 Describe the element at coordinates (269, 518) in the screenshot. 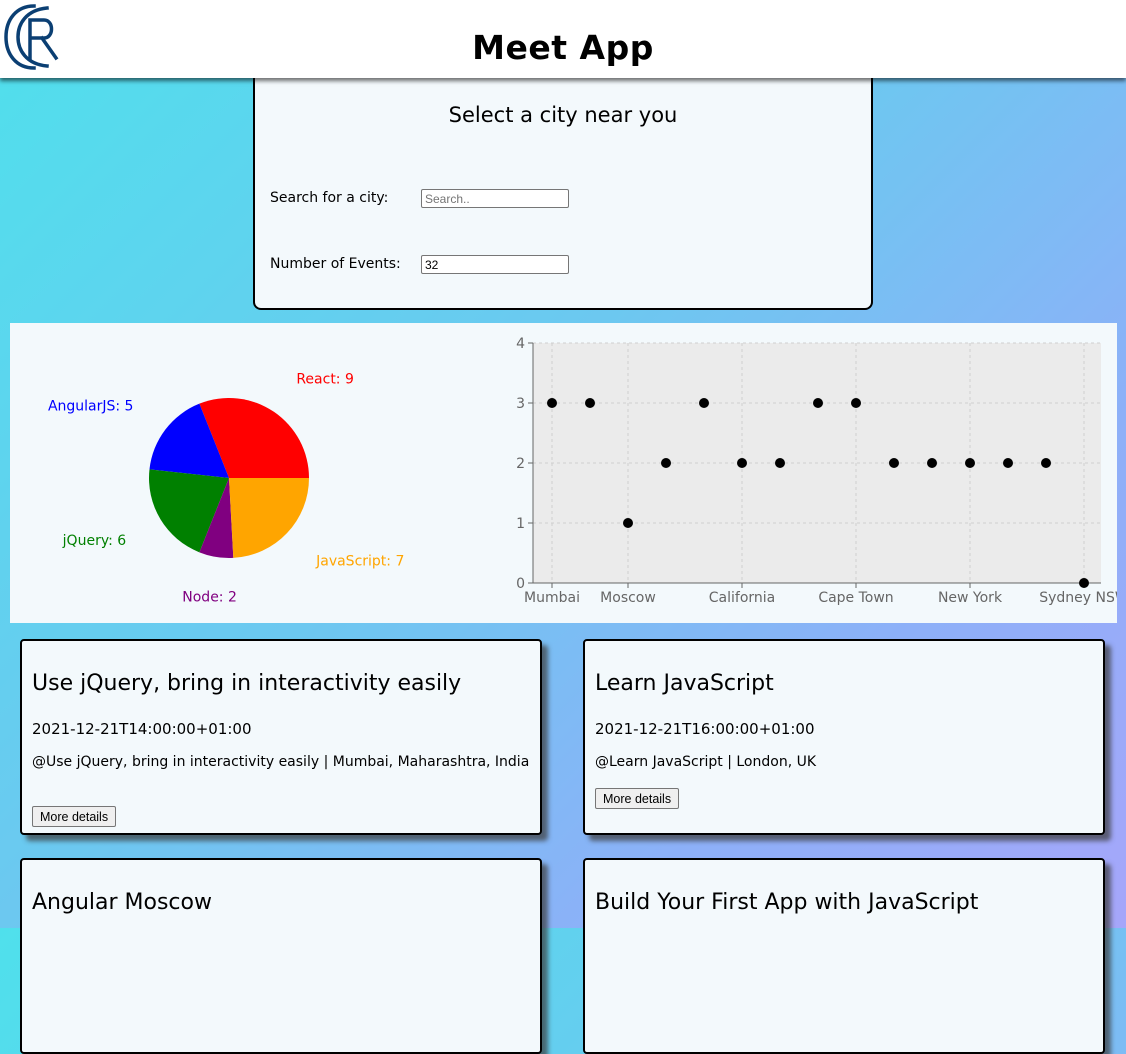

I see `pie-slice` at that location.